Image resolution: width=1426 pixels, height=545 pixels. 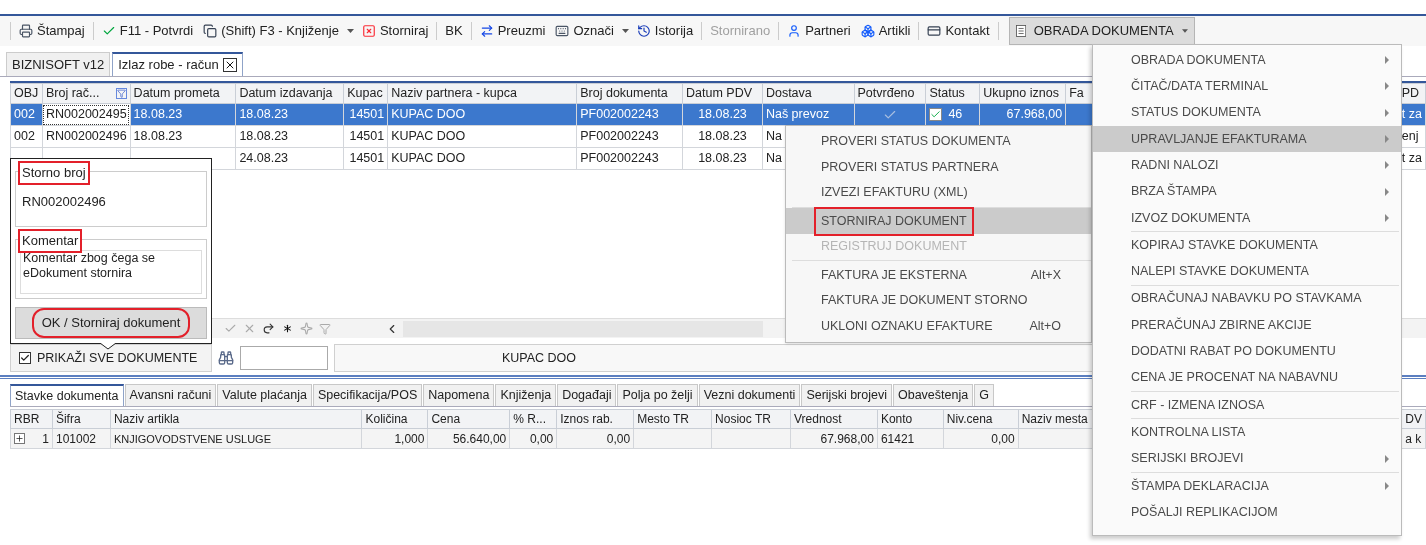 What do you see at coordinates (1247, 512) in the screenshot?
I see `menu-item: POŠALJI REPLIKACIJOM` at bounding box center [1247, 512].